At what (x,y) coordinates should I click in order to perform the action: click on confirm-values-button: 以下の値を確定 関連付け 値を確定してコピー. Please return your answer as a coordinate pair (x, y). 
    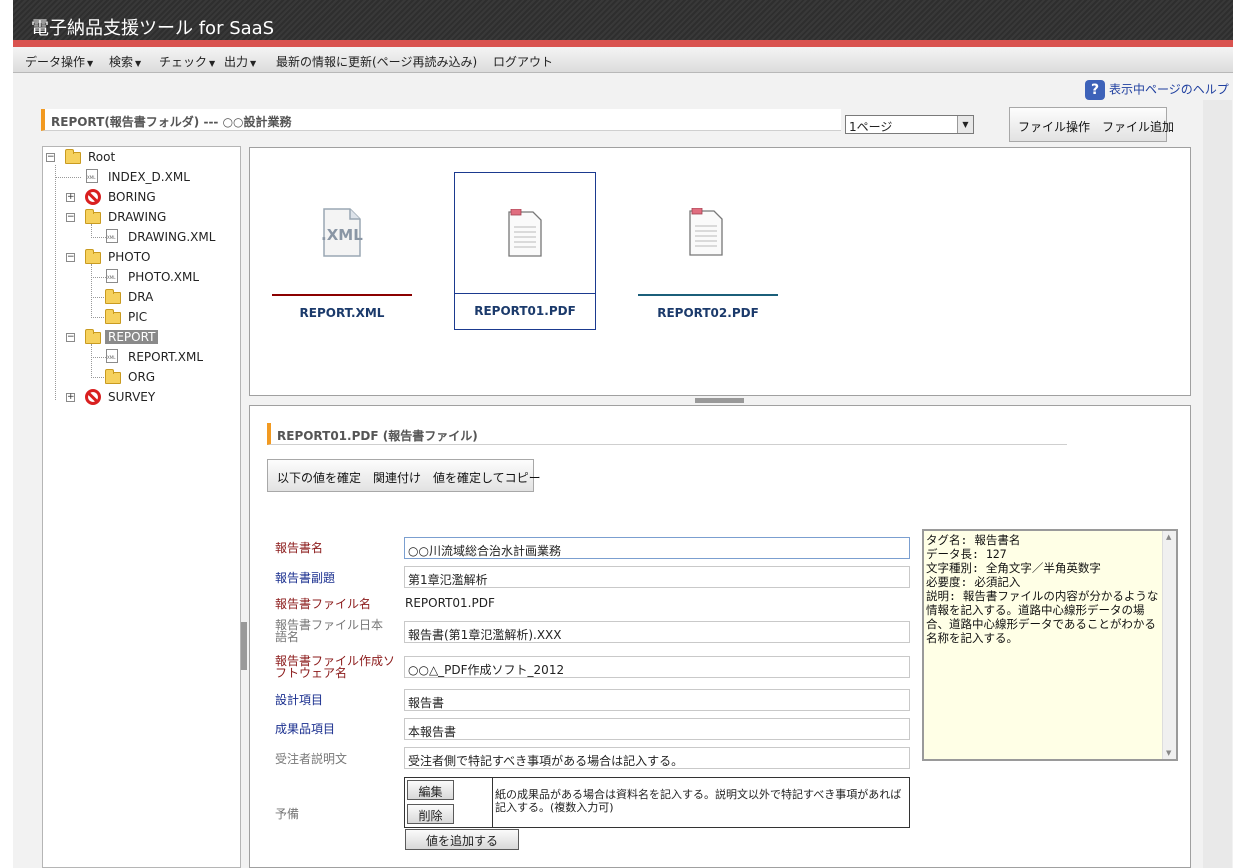
    Looking at the image, I should click on (404, 475).